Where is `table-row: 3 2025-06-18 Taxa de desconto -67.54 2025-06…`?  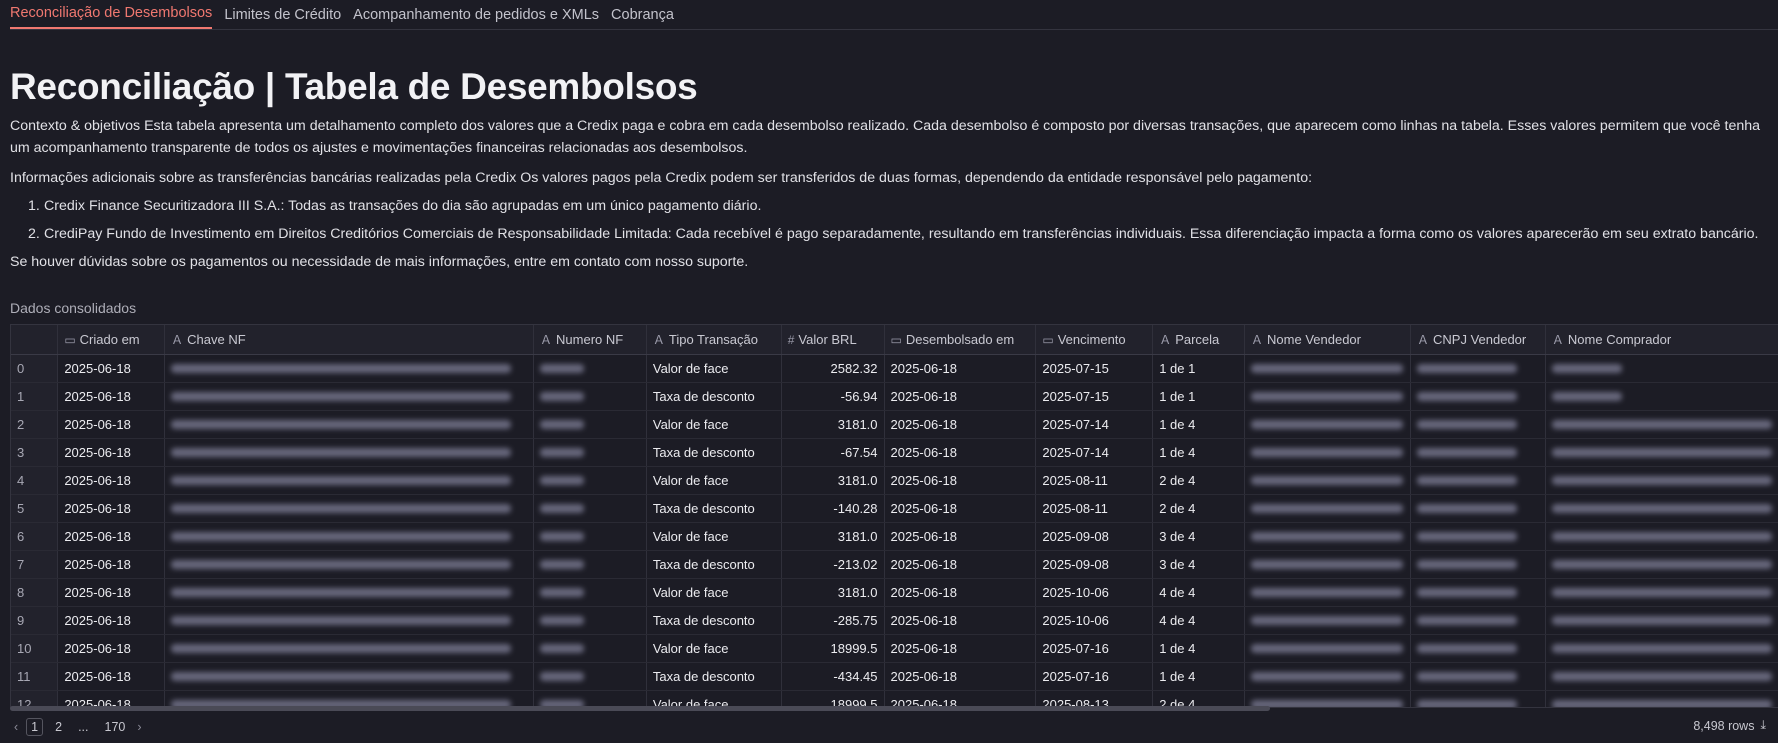
table-row: 3 2025-06-18 Taxa de desconto -67.54 2025-06… is located at coordinates (894, 452).